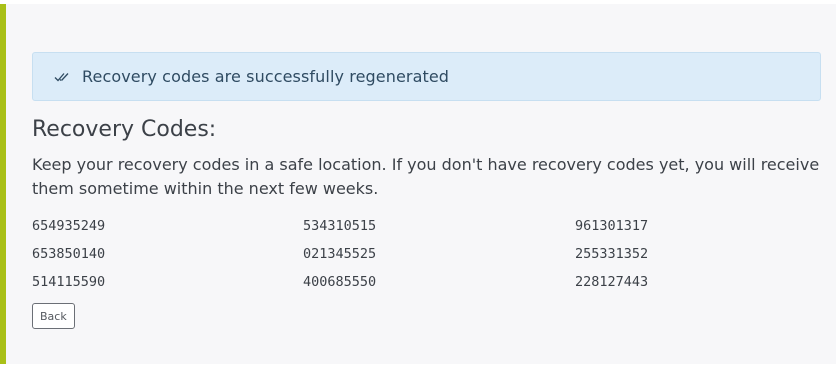  Describe the element at coordinates (612, 254) in the screenshot. I see `recovery-code: 255331352` at that location.